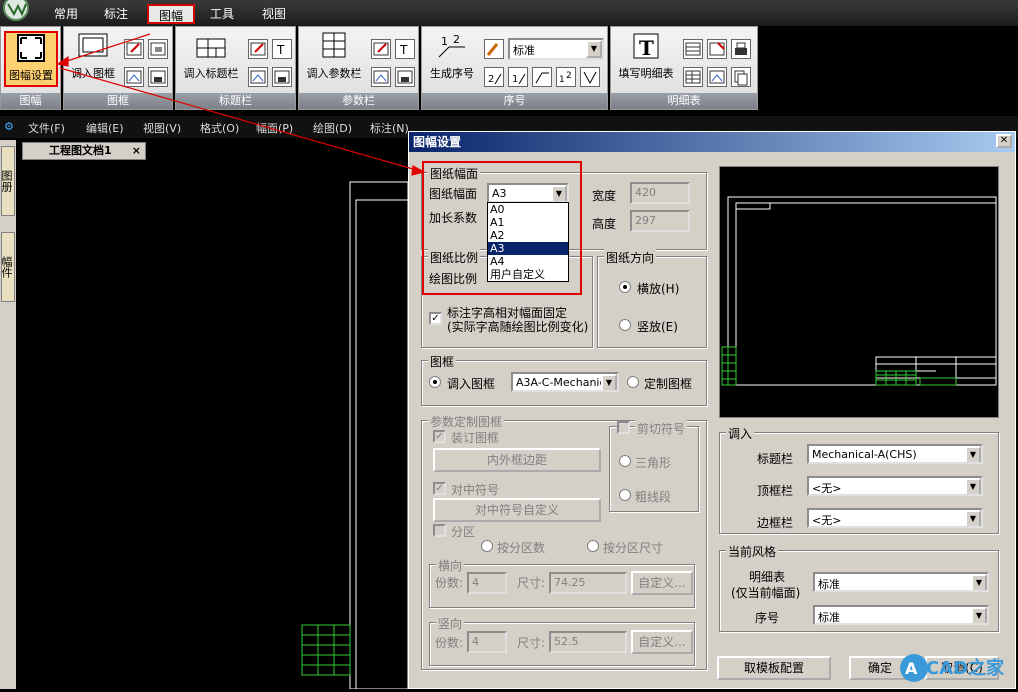 The image size is (1018, 692). Describe the element at coordinates (965, 668) in the screenshot. I see `watermark-text: CAD之家` at that location.